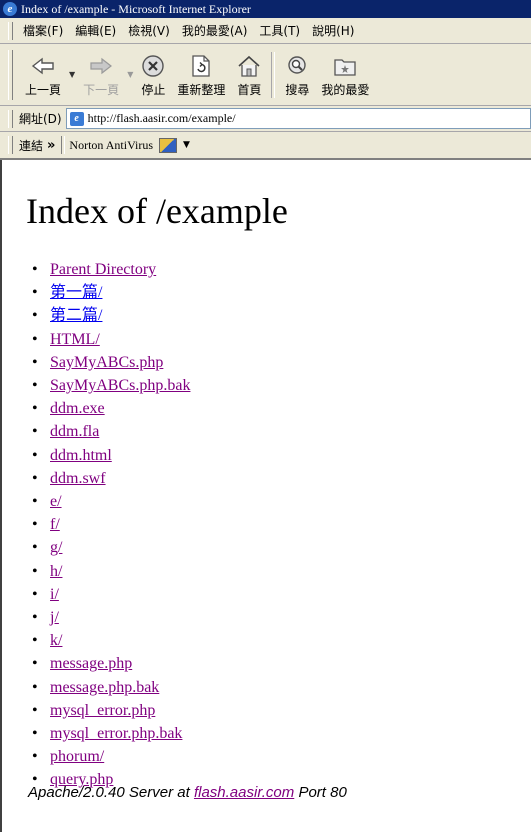 This screenshot has width=531, height=832. I want to click on list-item: mysql_error.php.bak, so click(111, 733).